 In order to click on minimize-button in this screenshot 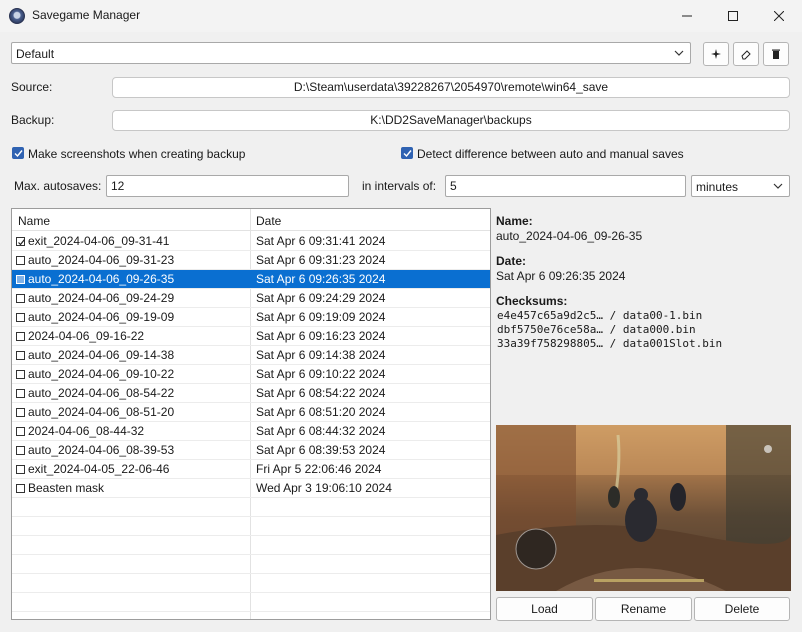, I will do `click(687, 16)`.